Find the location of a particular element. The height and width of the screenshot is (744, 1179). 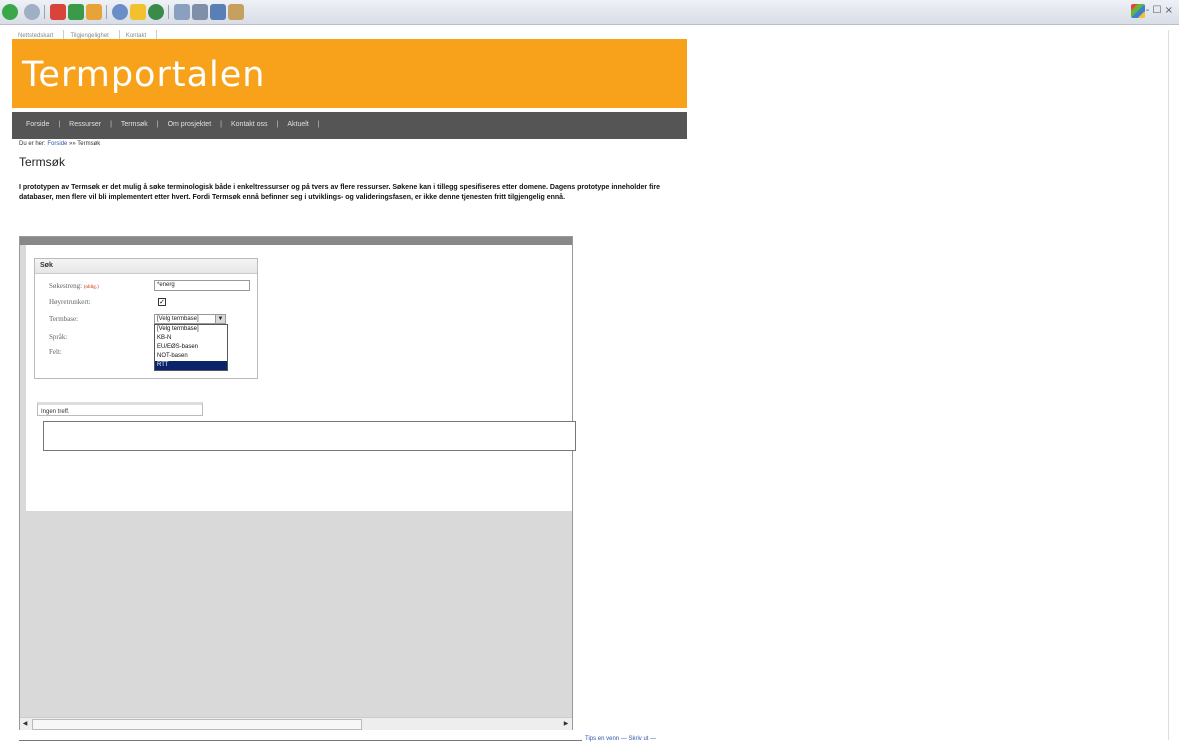

termbase-option: NOT-basen is located at coordinates (191, 356).